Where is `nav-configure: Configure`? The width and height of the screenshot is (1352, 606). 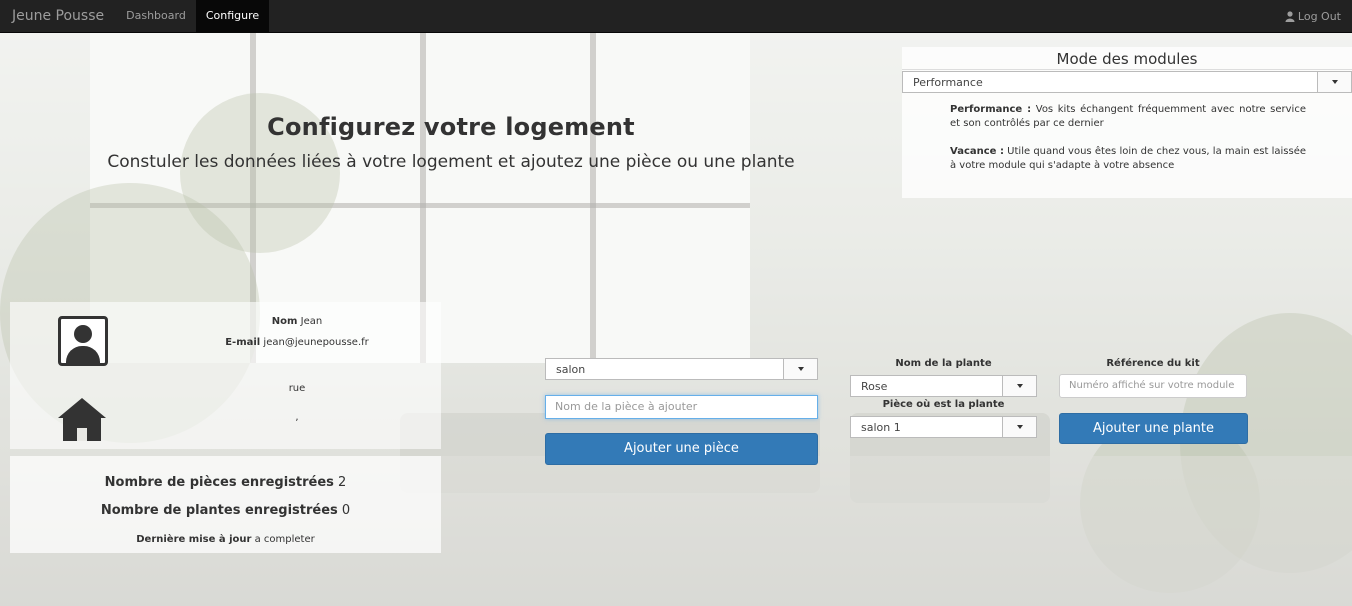
nav-configure: Configure is located at coordinates (232, 16).